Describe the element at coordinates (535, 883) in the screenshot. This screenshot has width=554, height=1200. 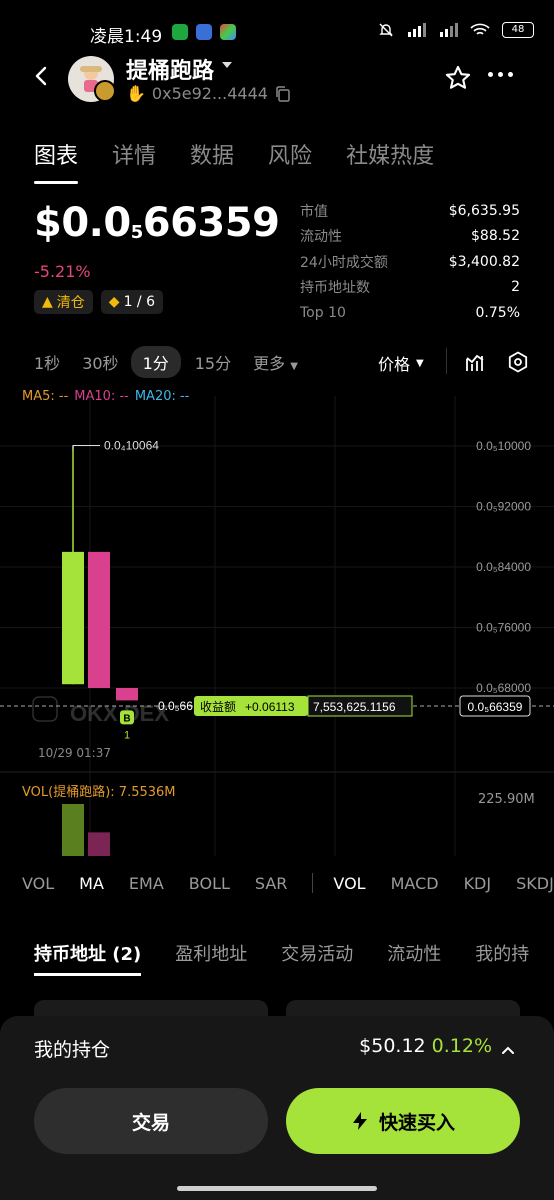
I see `ind-skdj: SKDJ` at that location.